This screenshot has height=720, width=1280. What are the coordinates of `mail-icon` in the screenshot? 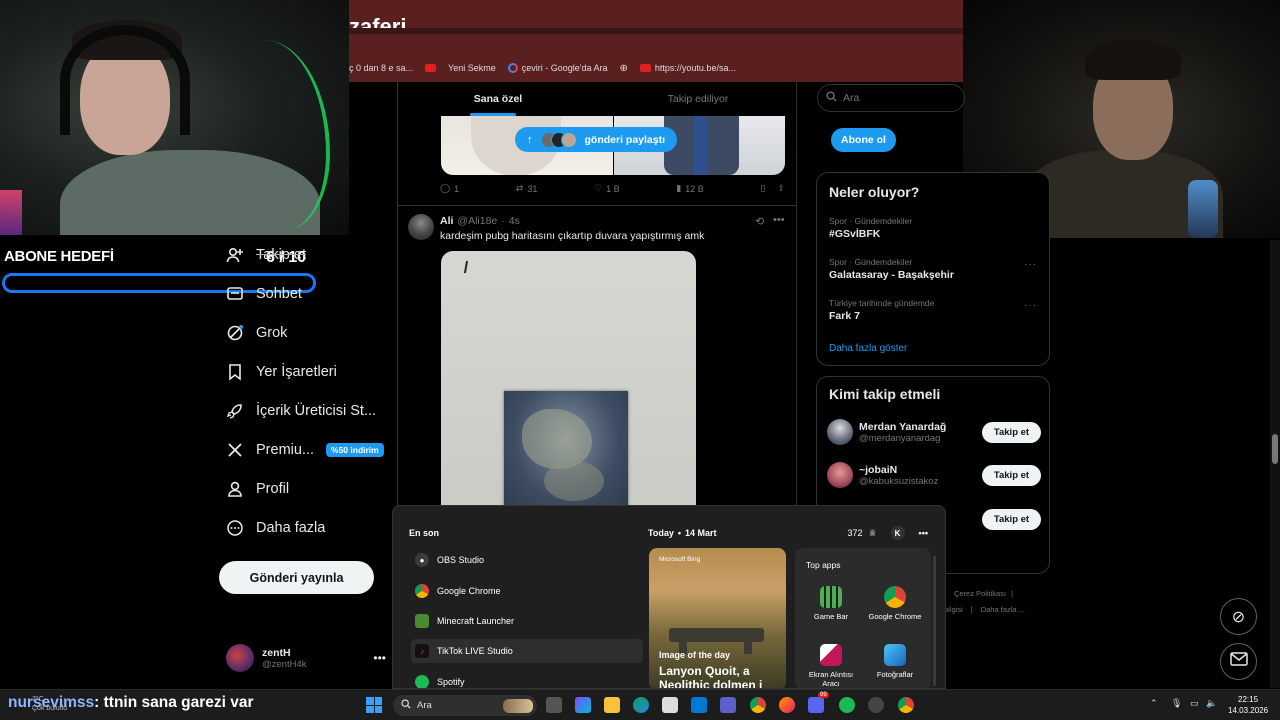 It's located at (1238, 661).